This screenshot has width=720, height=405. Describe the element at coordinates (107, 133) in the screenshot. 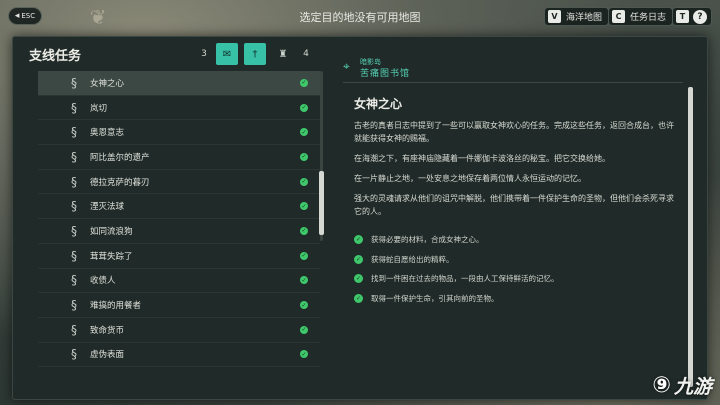

I see `quest-name: 奥恩意志` at that location.